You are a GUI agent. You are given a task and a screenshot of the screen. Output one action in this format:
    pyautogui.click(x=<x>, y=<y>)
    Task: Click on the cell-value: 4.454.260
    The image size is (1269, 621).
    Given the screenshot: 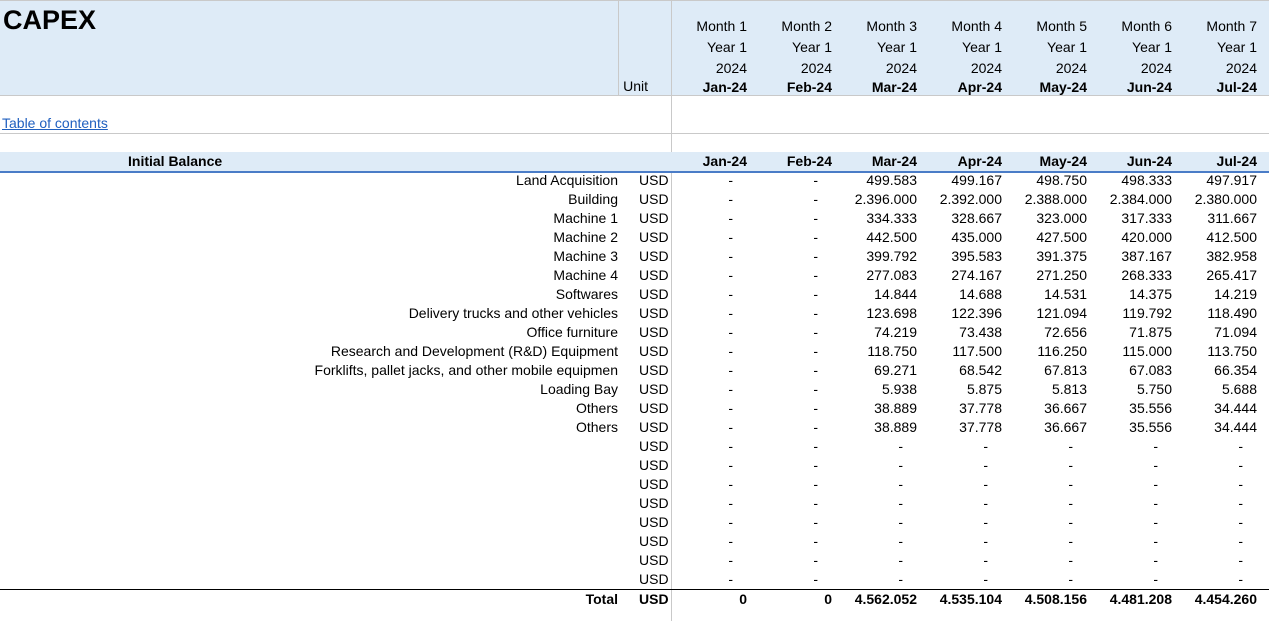 What is the action you would take?
    pyautogui.click(x=1225, y=599)
    